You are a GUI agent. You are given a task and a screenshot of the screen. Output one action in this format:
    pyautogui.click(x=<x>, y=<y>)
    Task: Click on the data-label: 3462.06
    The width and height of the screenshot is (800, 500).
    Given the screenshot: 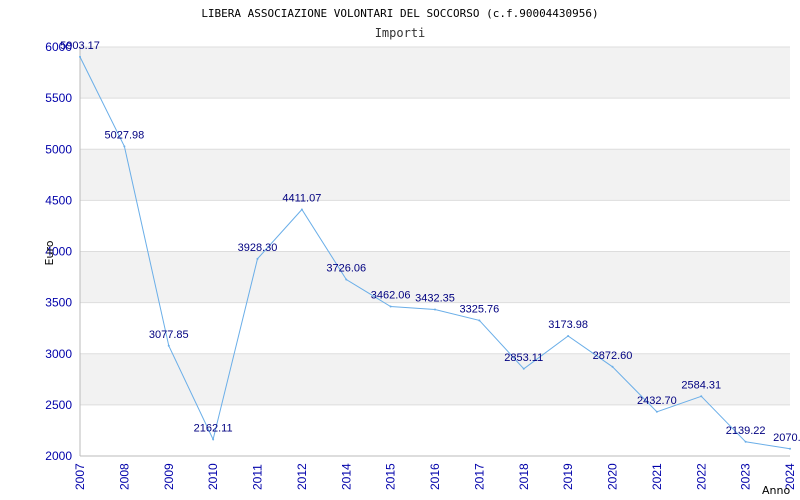 What is the action you would take?
    pyautogui.click(x=391, y=296)
    